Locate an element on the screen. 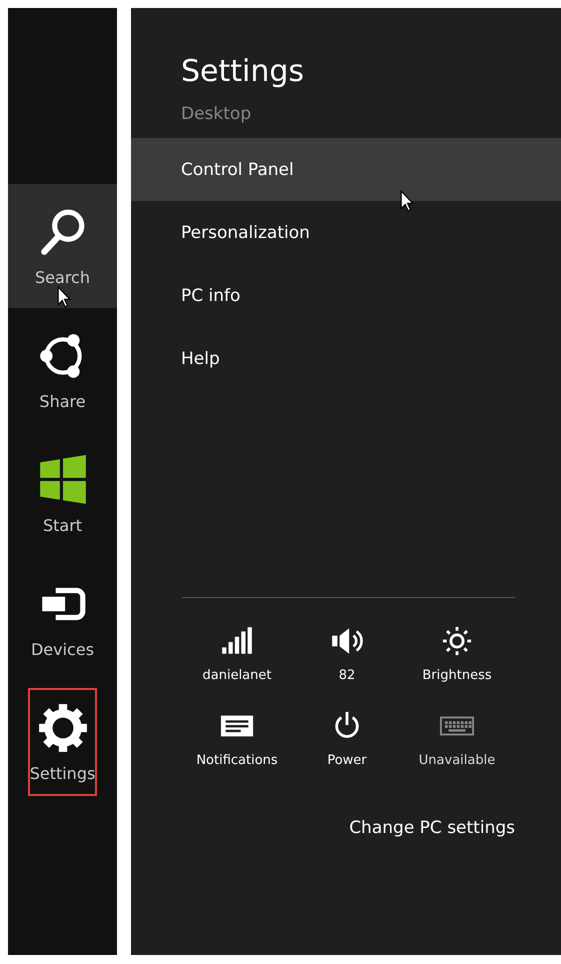 This screenshot has height=964, width=561. settings-icon is located at coordinates (62, 728).